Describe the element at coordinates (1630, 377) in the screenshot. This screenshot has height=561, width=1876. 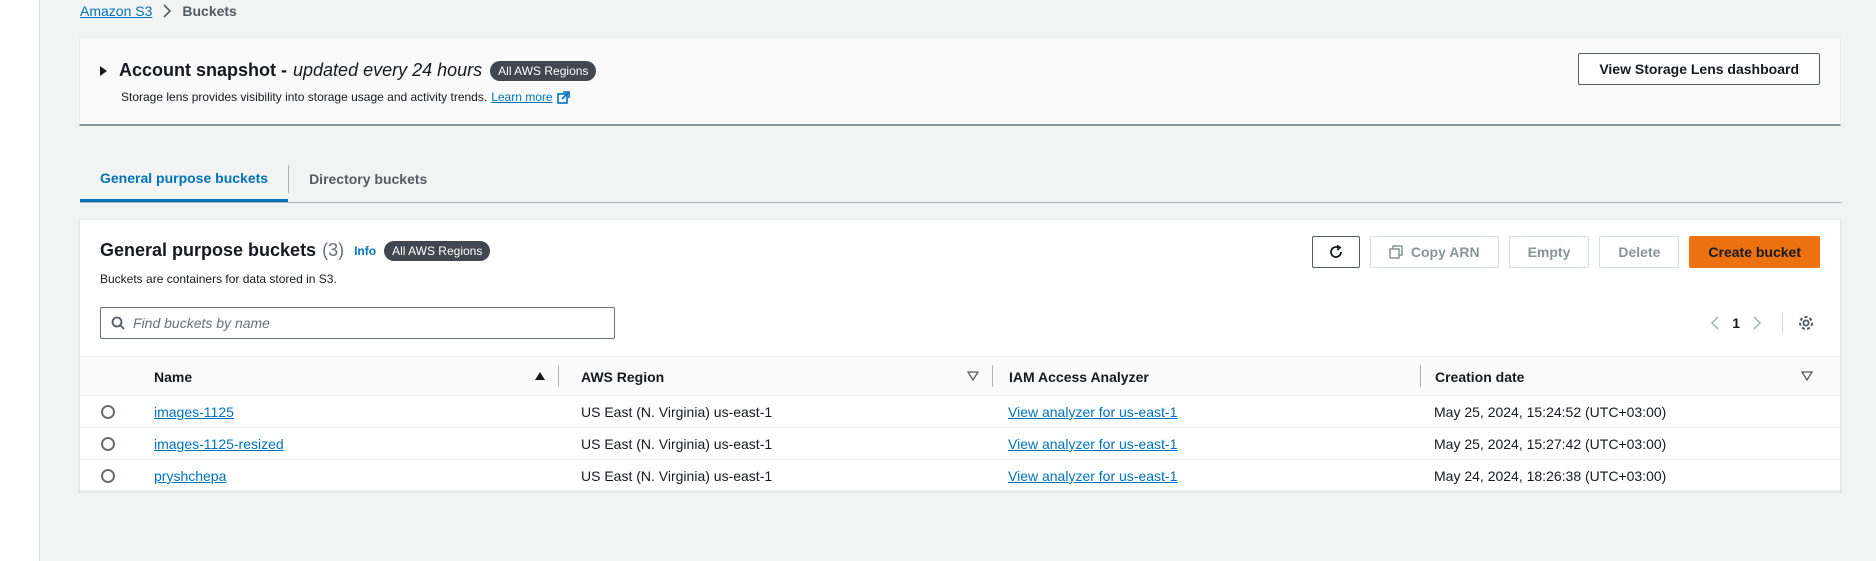
I see `column-header-creation-date: Creation date` at that location.